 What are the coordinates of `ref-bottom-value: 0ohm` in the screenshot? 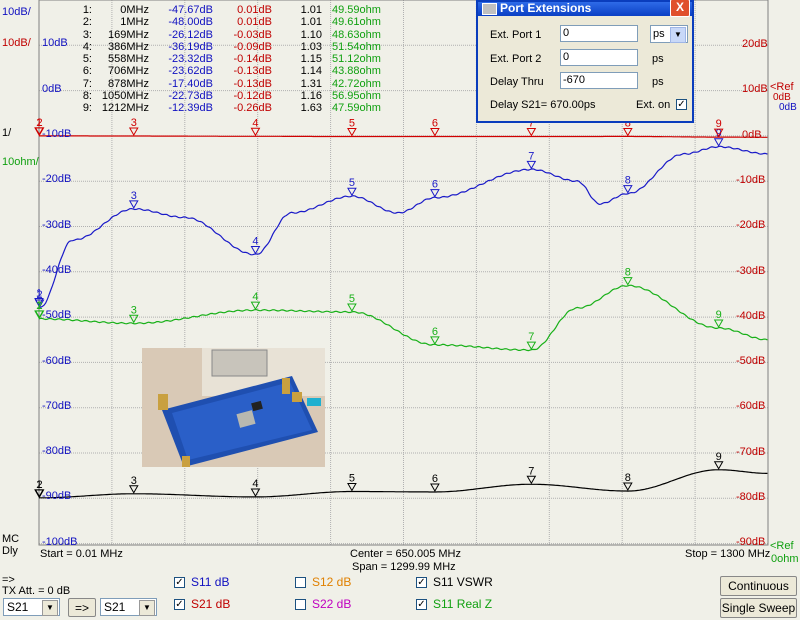 It's located at (785, 559).